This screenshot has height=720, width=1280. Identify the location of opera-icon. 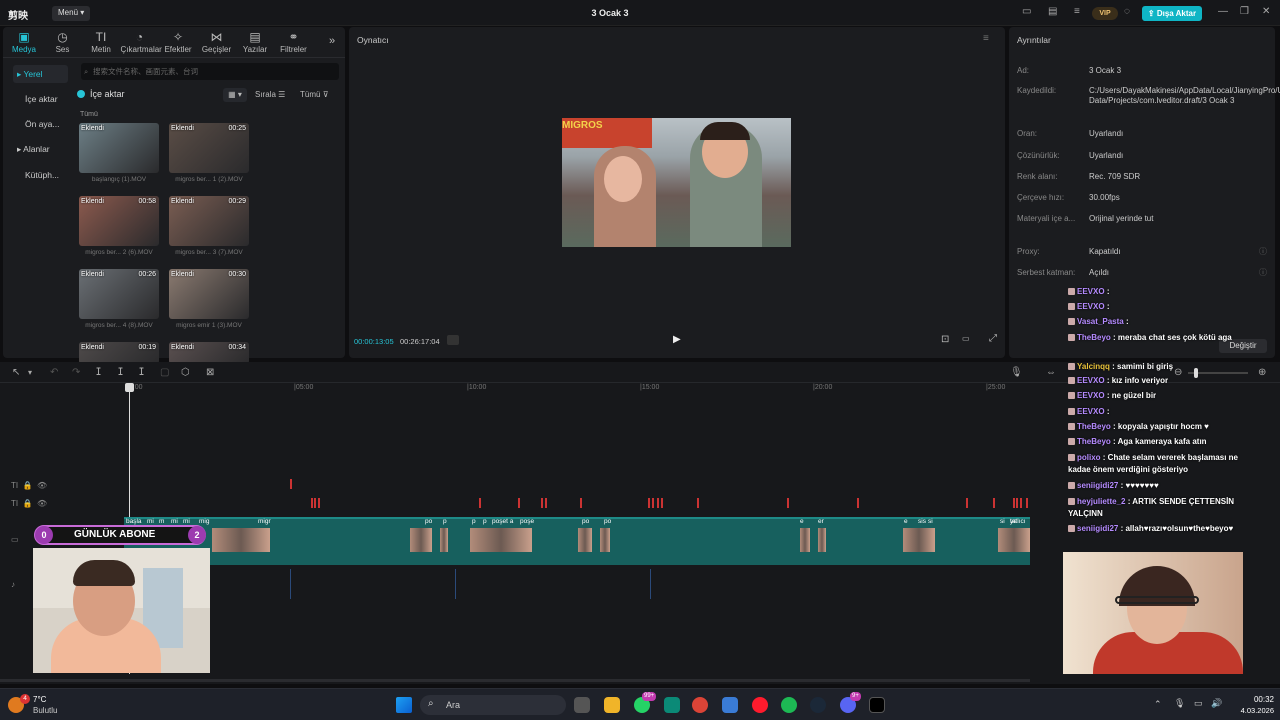
(760, 705).